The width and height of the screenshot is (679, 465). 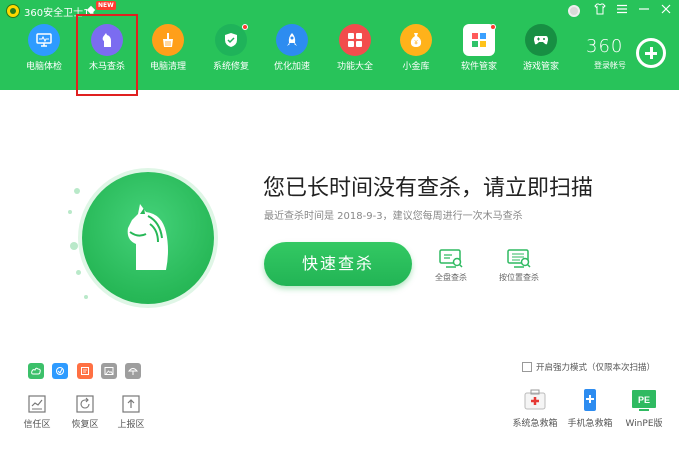 I want to click on full-scan-button: 全盘查杀, so click(x=451, y=265).